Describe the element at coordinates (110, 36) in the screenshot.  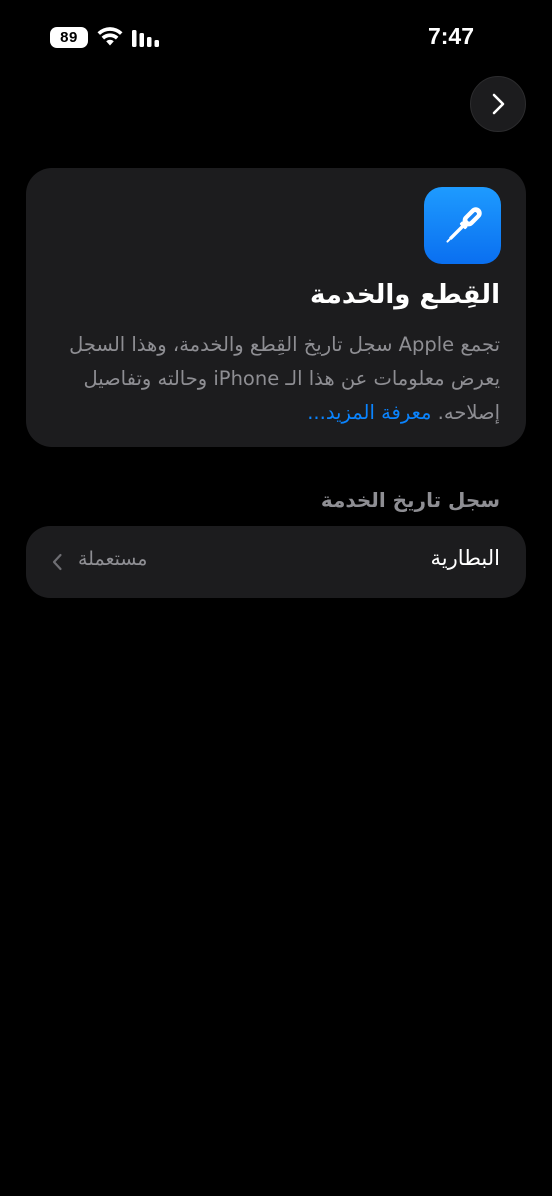
I see `wifi-icon` at that location.